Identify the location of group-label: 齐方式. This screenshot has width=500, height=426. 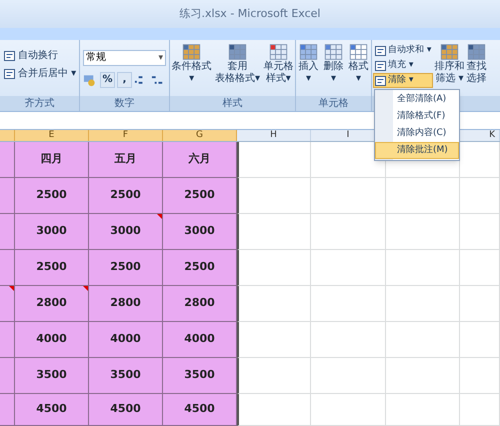
(39, 103).